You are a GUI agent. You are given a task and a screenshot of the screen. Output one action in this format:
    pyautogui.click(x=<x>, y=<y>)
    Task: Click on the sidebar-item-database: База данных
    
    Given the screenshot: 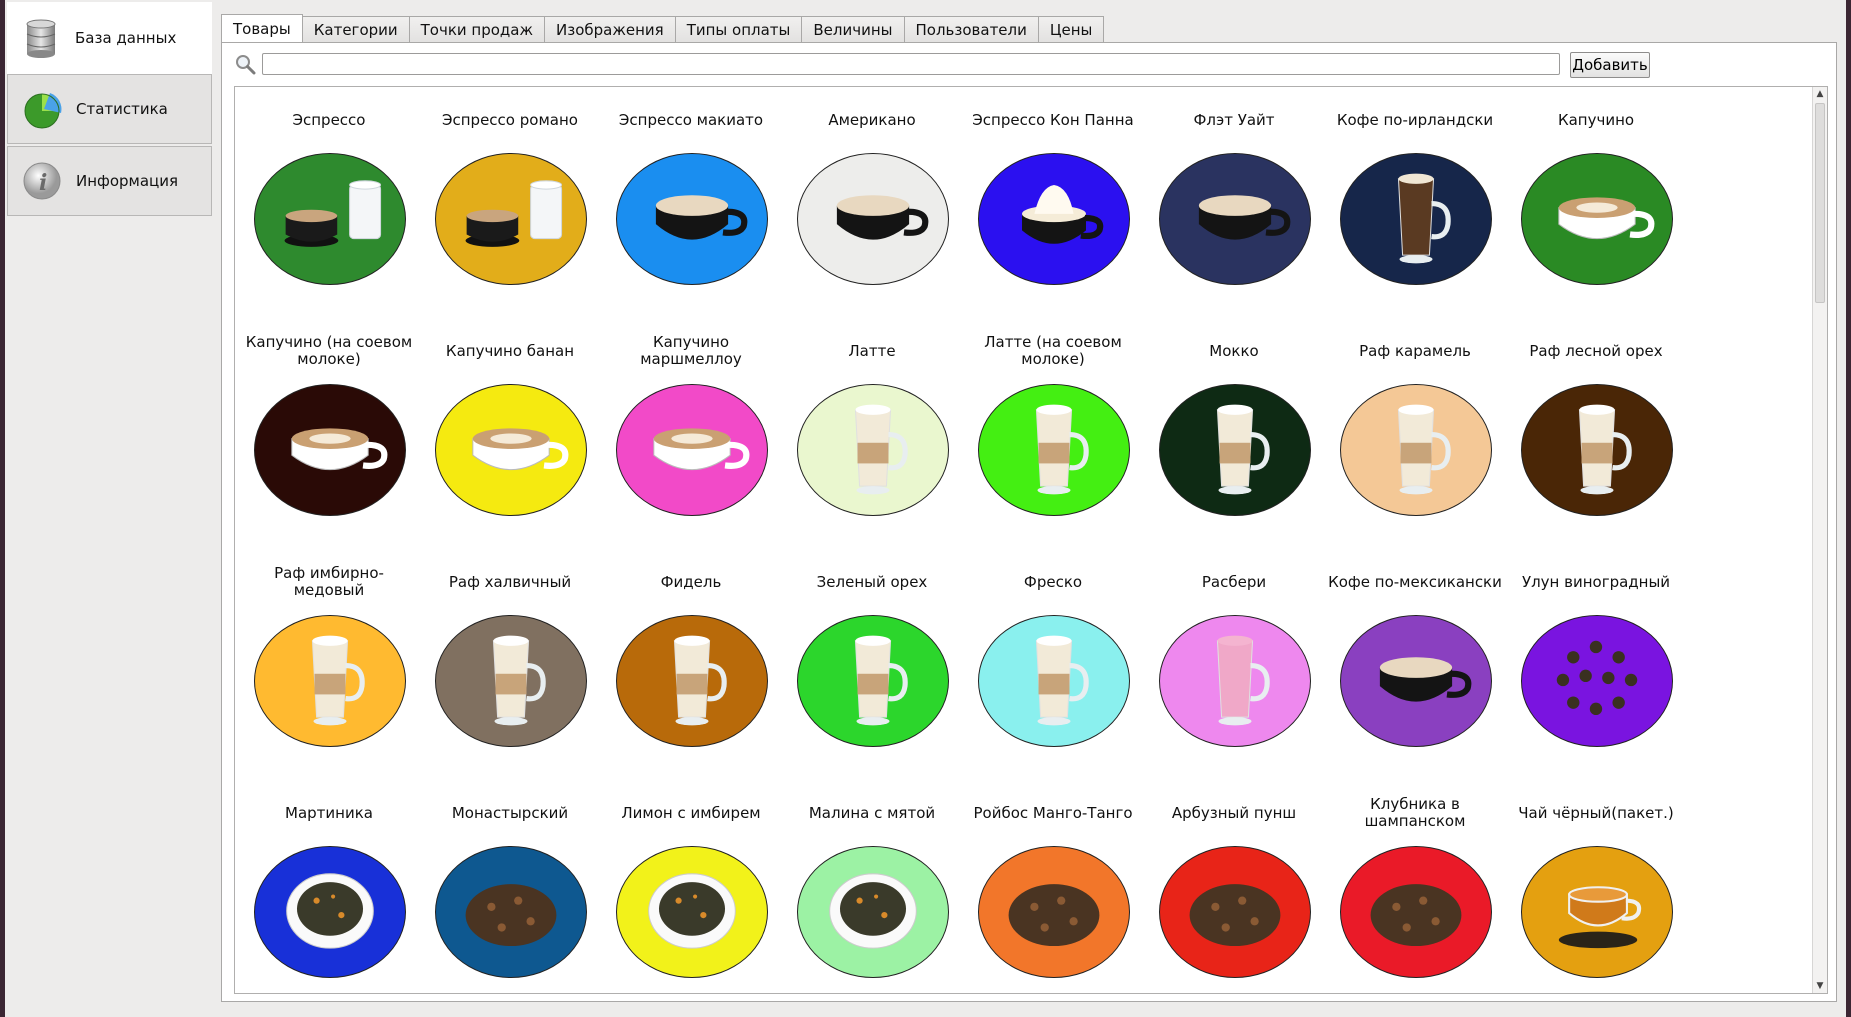 What is the action you would take?
    pyautogui.click(x=109, y=38)
    